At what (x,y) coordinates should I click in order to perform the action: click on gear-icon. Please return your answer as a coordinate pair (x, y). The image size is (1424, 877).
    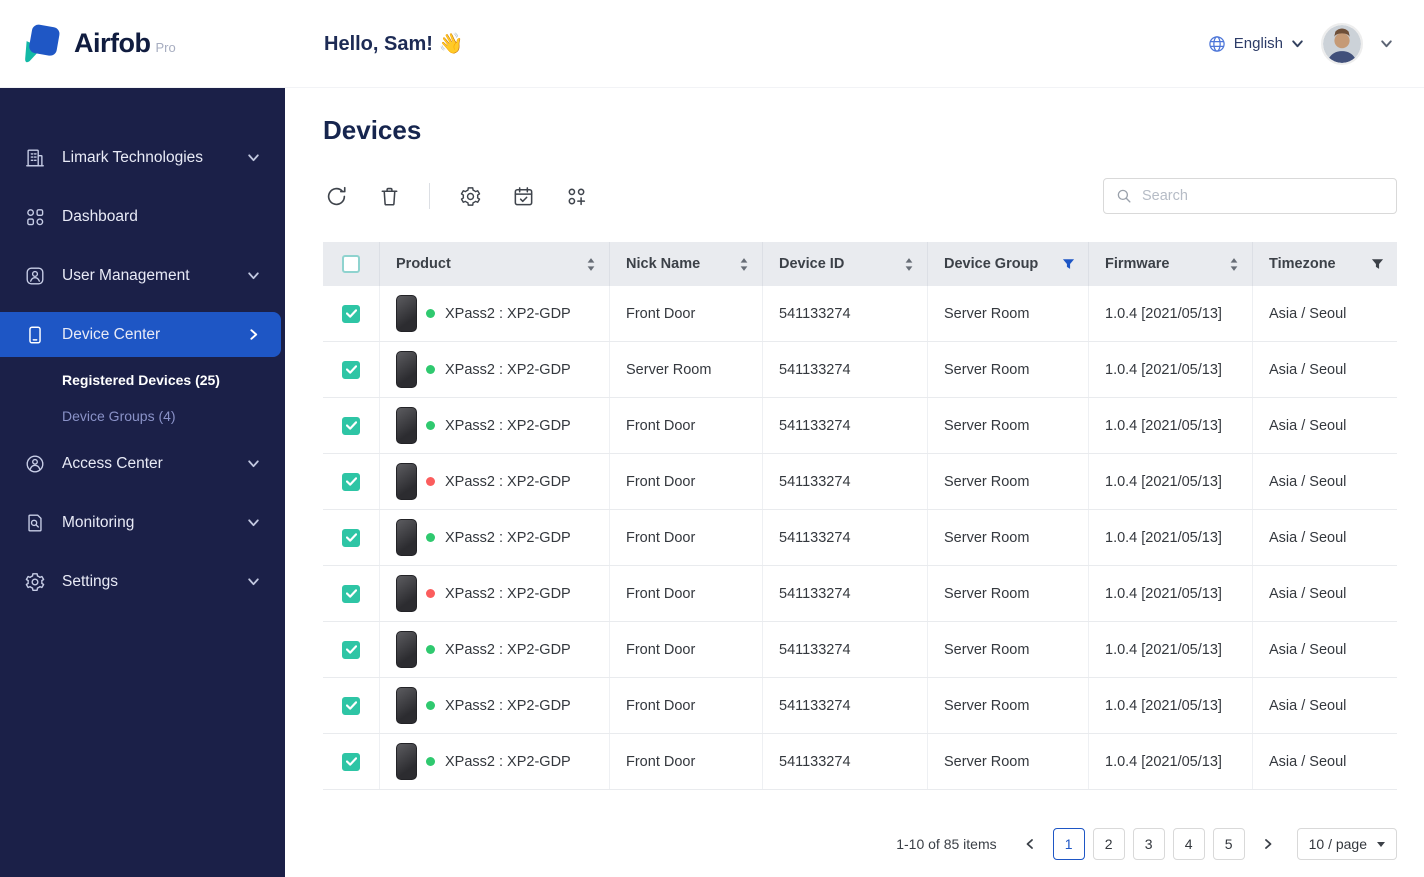
    Looking at the image, I should click on (35, 582).